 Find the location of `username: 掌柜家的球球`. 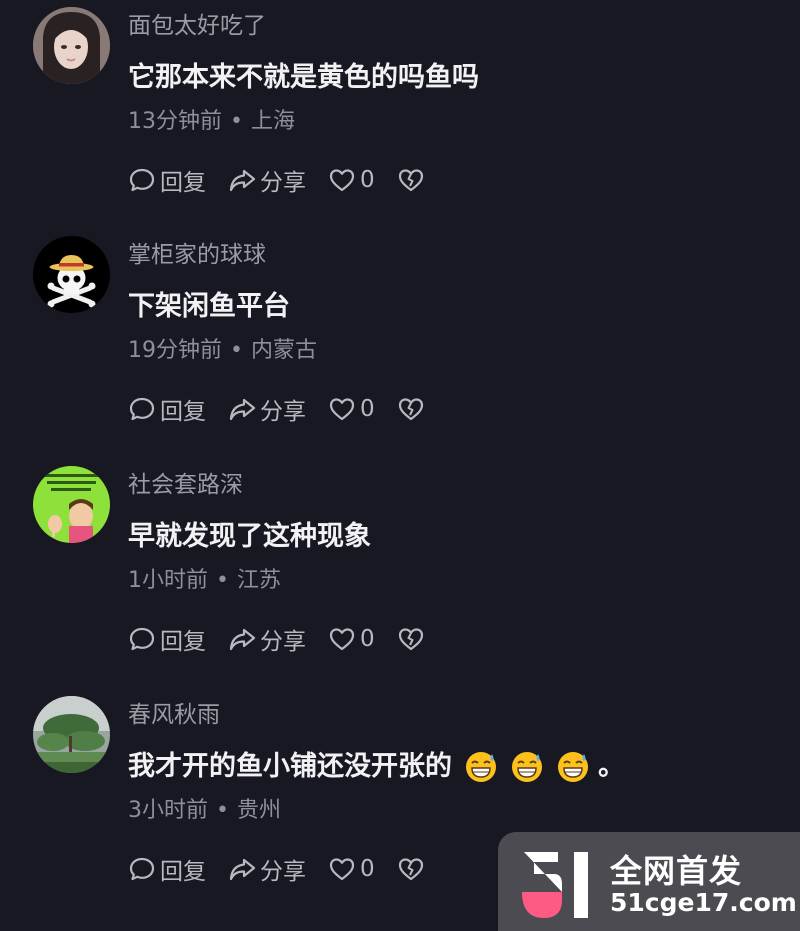

username: 掌柜家的球球 is located at coordinates (197, 255).